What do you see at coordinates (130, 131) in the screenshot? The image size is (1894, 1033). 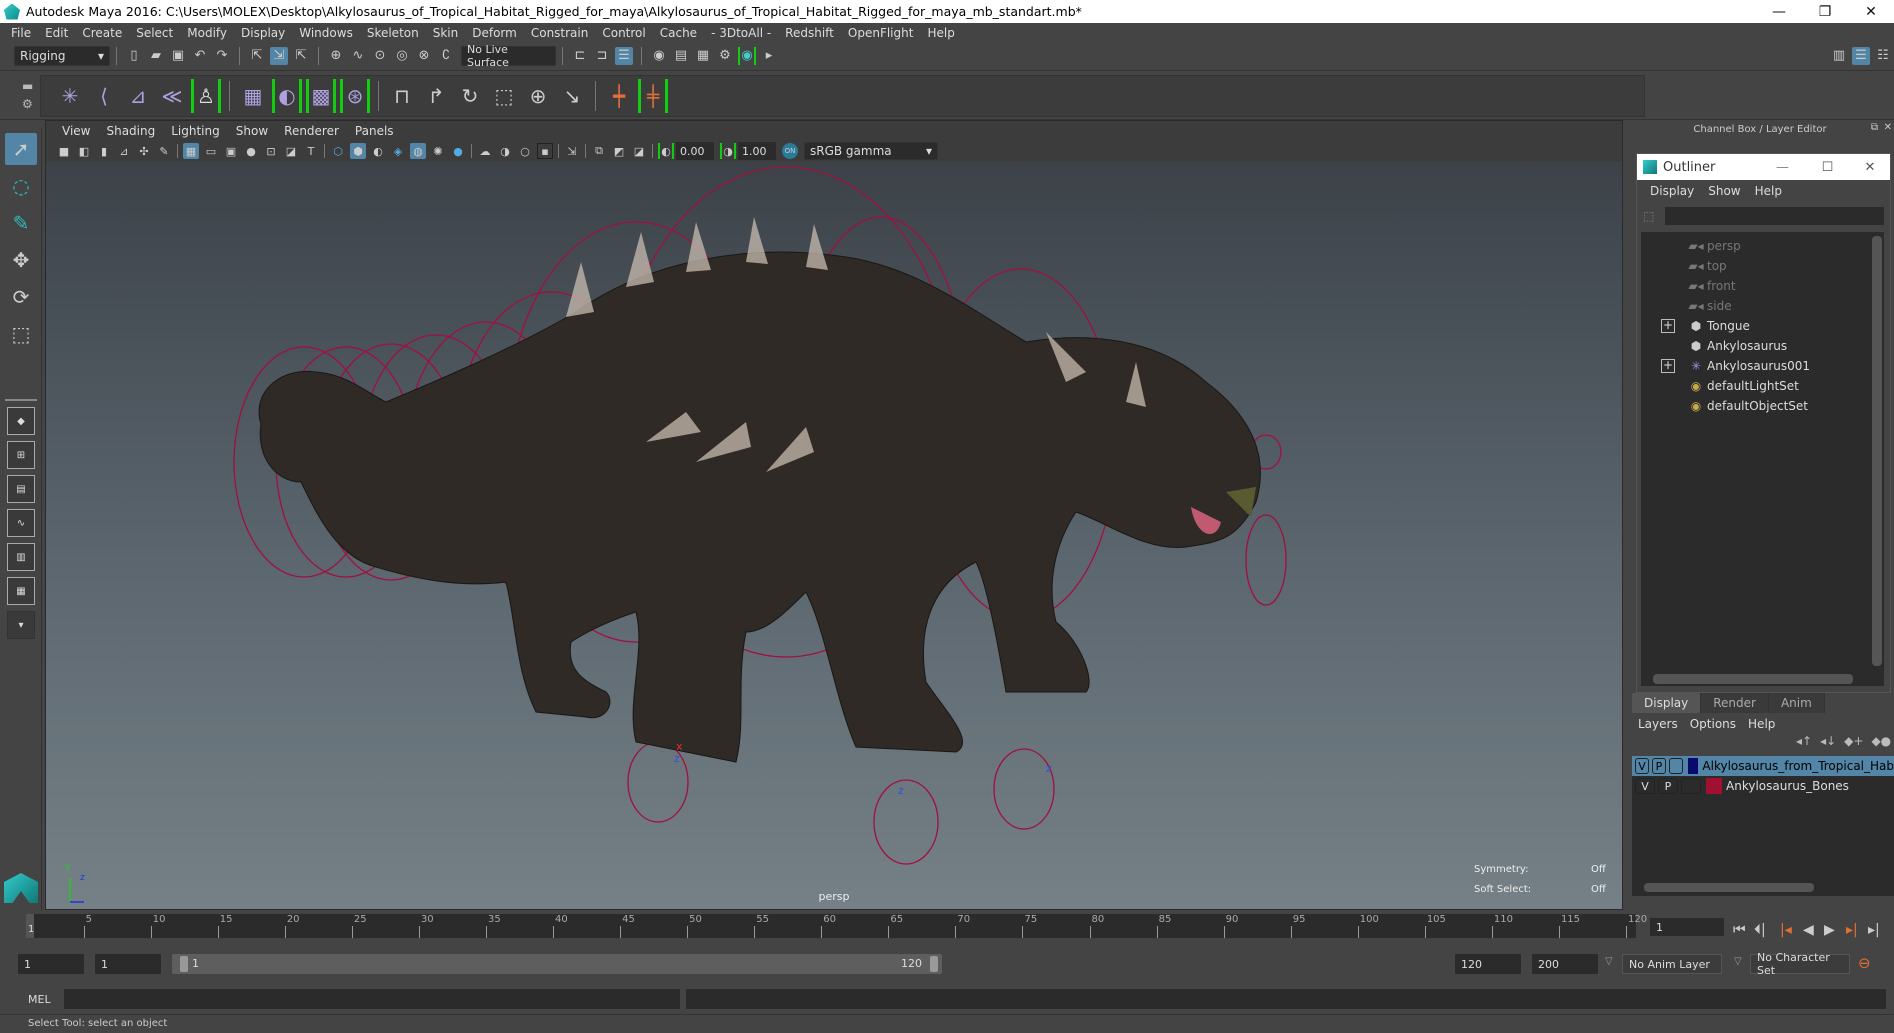 I see `vp-menu-shading: Shading` at bounding box center [130, 131].